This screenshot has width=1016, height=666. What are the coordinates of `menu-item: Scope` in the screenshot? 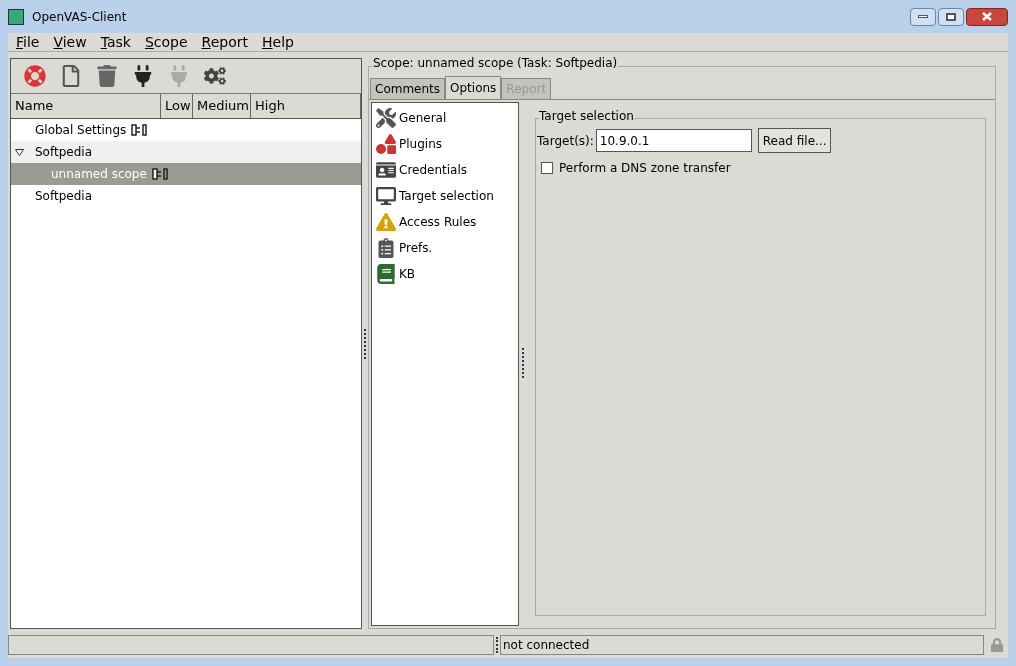 It's located at (166, 42).